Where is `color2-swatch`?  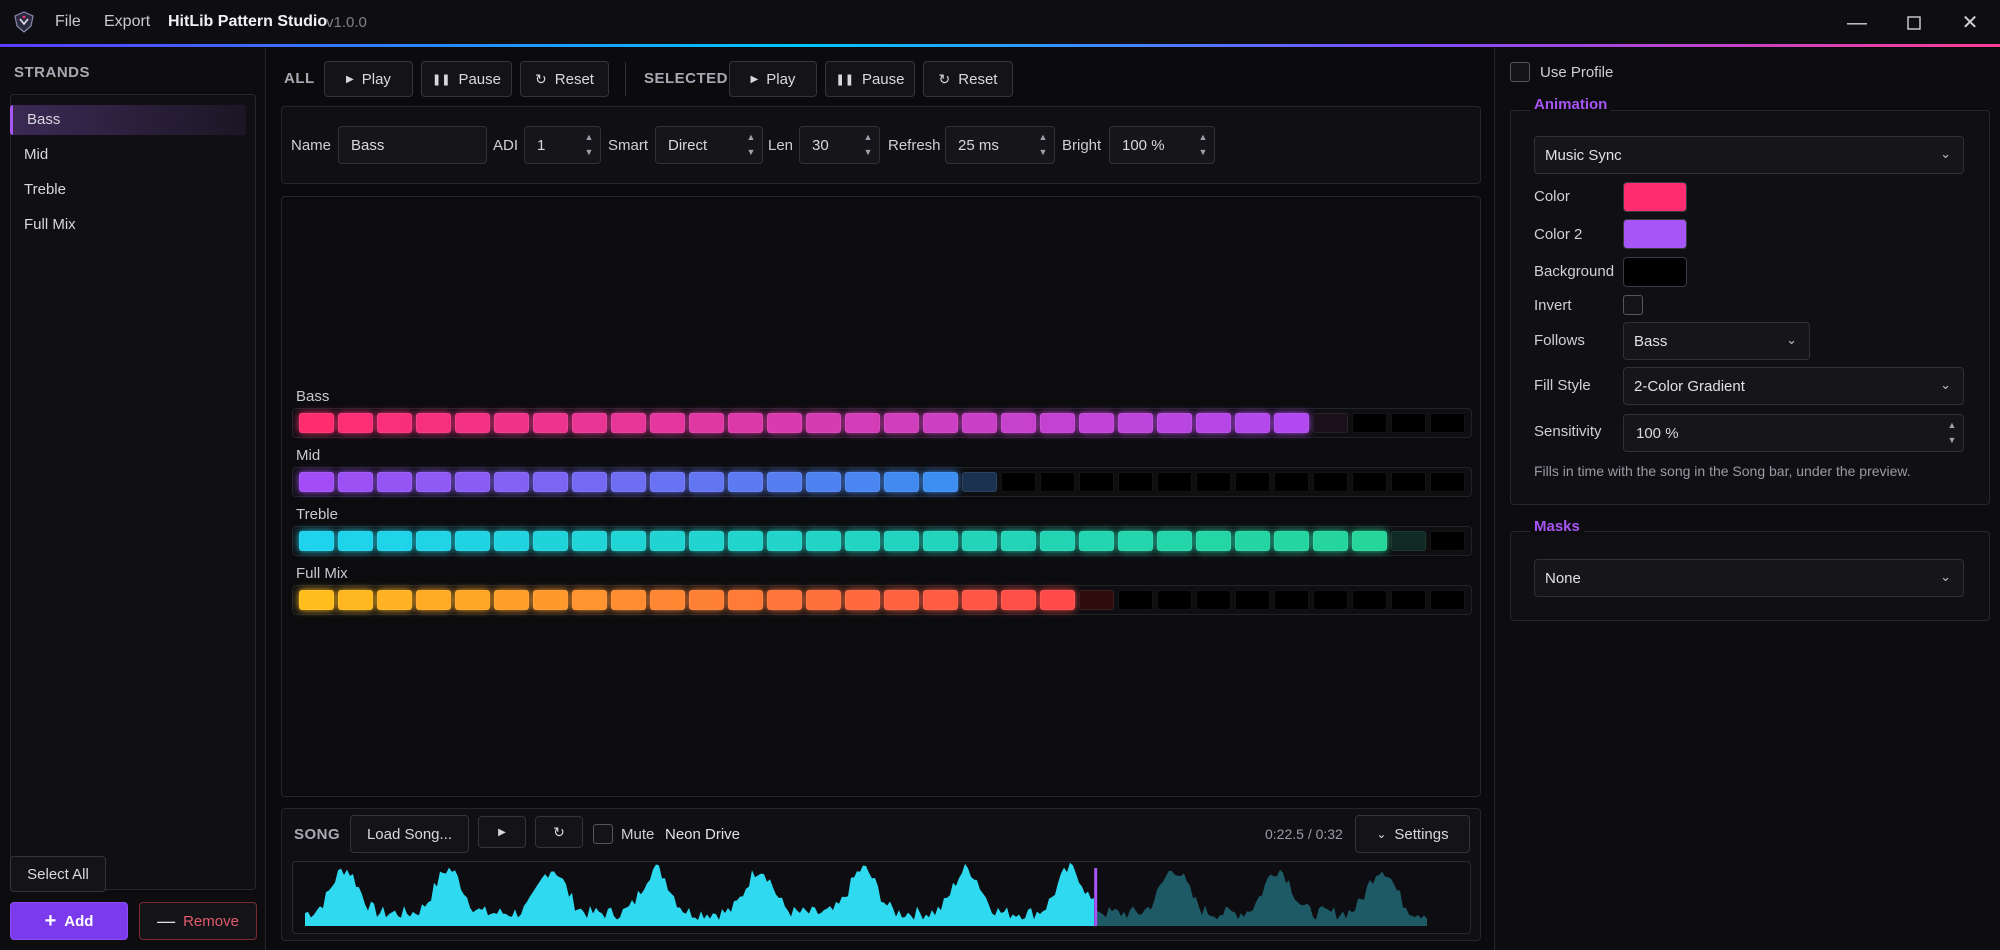 color2-swatch is located at coordinates (1655, 234).